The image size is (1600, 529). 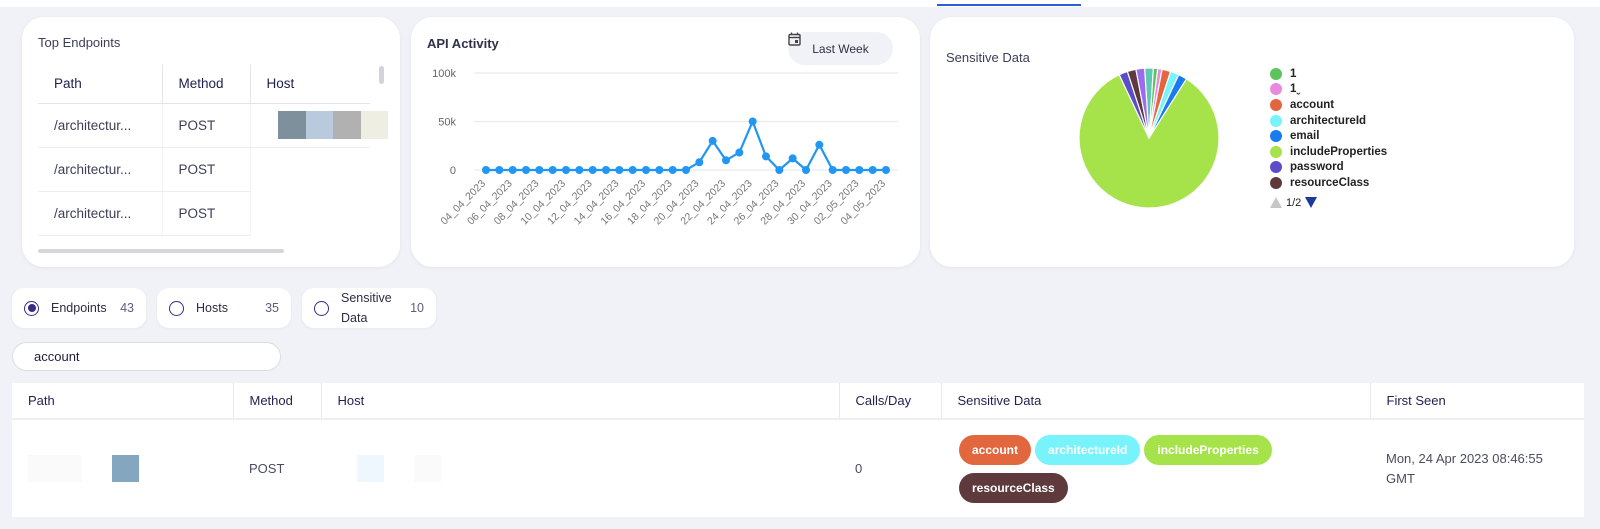 What do you see at coordinates (1088, 449) in the screenshot?
I see `sensitive-data-tag: architectureId` at bounding box center [1088, 449].